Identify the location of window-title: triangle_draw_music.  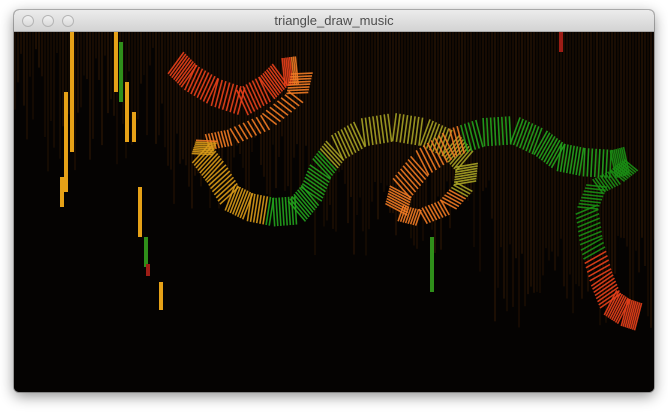
(334, 20).